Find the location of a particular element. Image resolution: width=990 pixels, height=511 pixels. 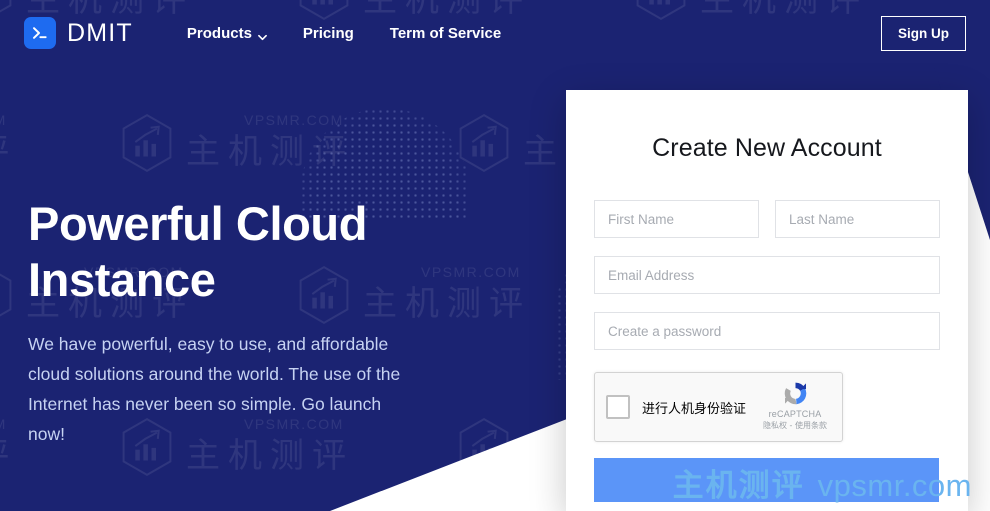

recaptcha-label: 进行人机身份验证 is located at coordinates (694, 409).